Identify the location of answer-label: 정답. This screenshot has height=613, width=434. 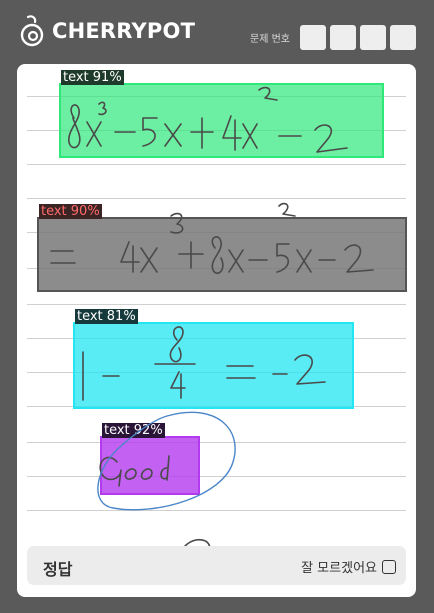
(58, 569).